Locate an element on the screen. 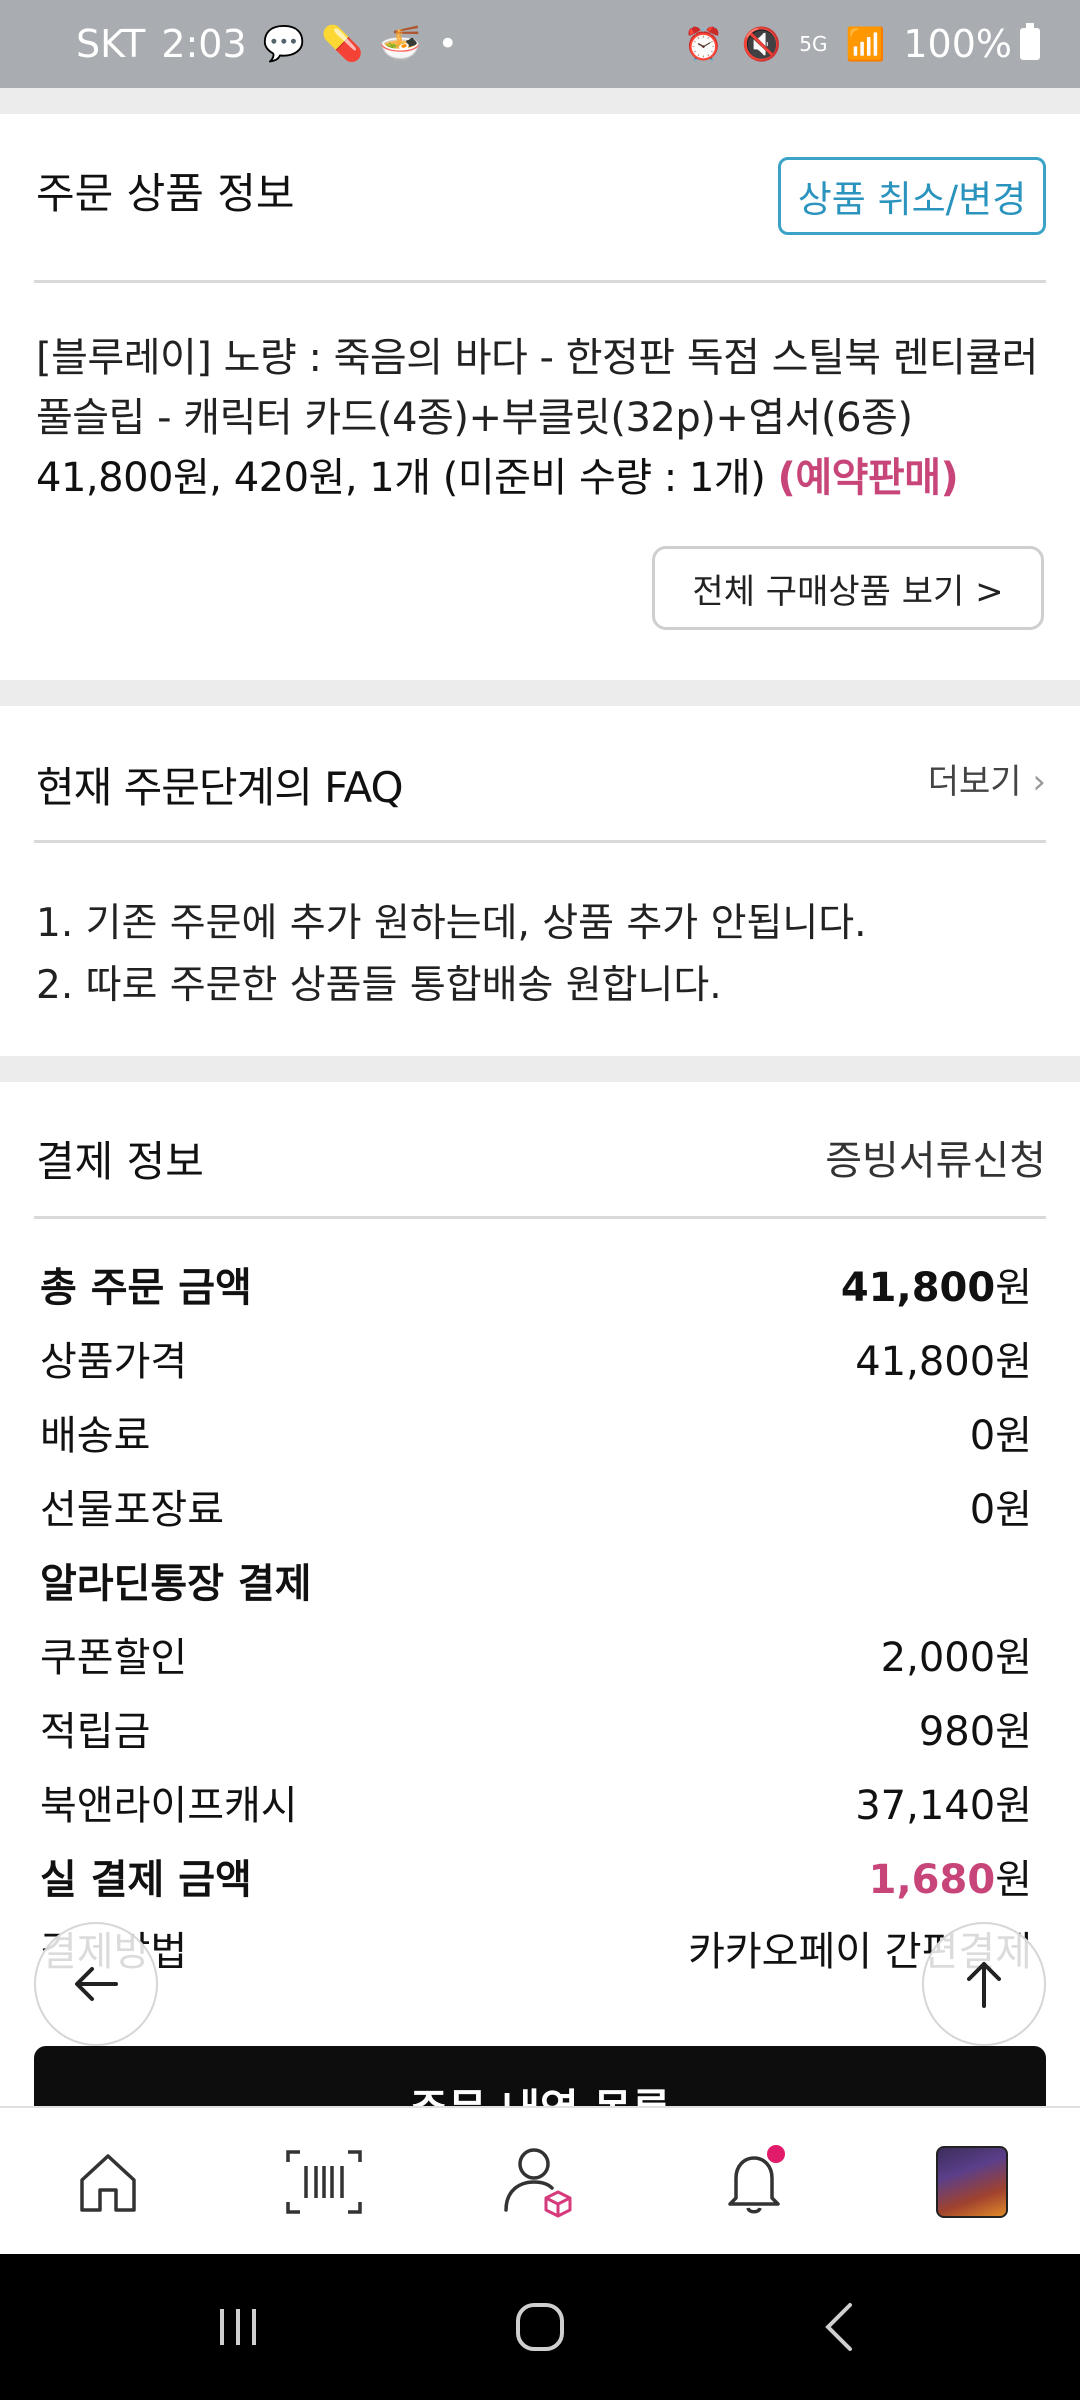 This screenshot has height=2400, width=1080. alarm-icon: ⏰ is located at coordinates (703, 44).